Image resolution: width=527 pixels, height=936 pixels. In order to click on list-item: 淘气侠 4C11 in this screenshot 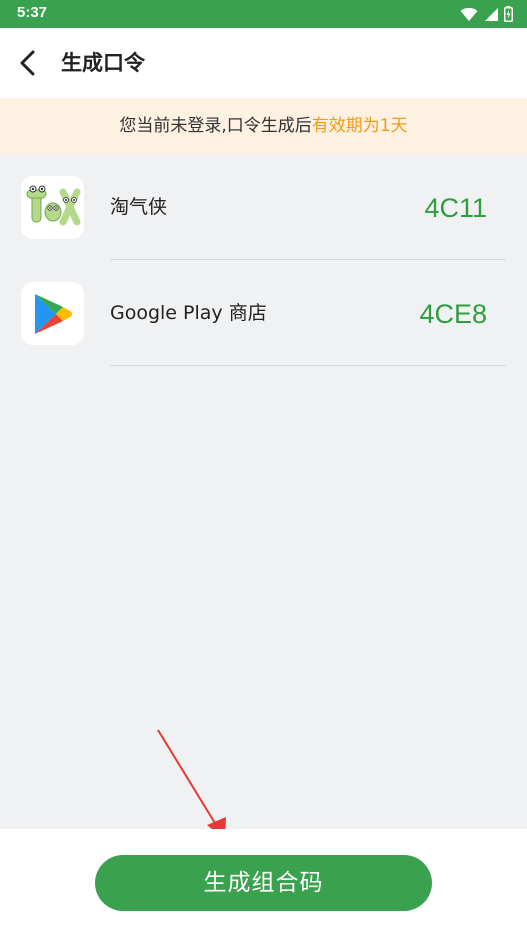, I will do `click(263, 207)`.